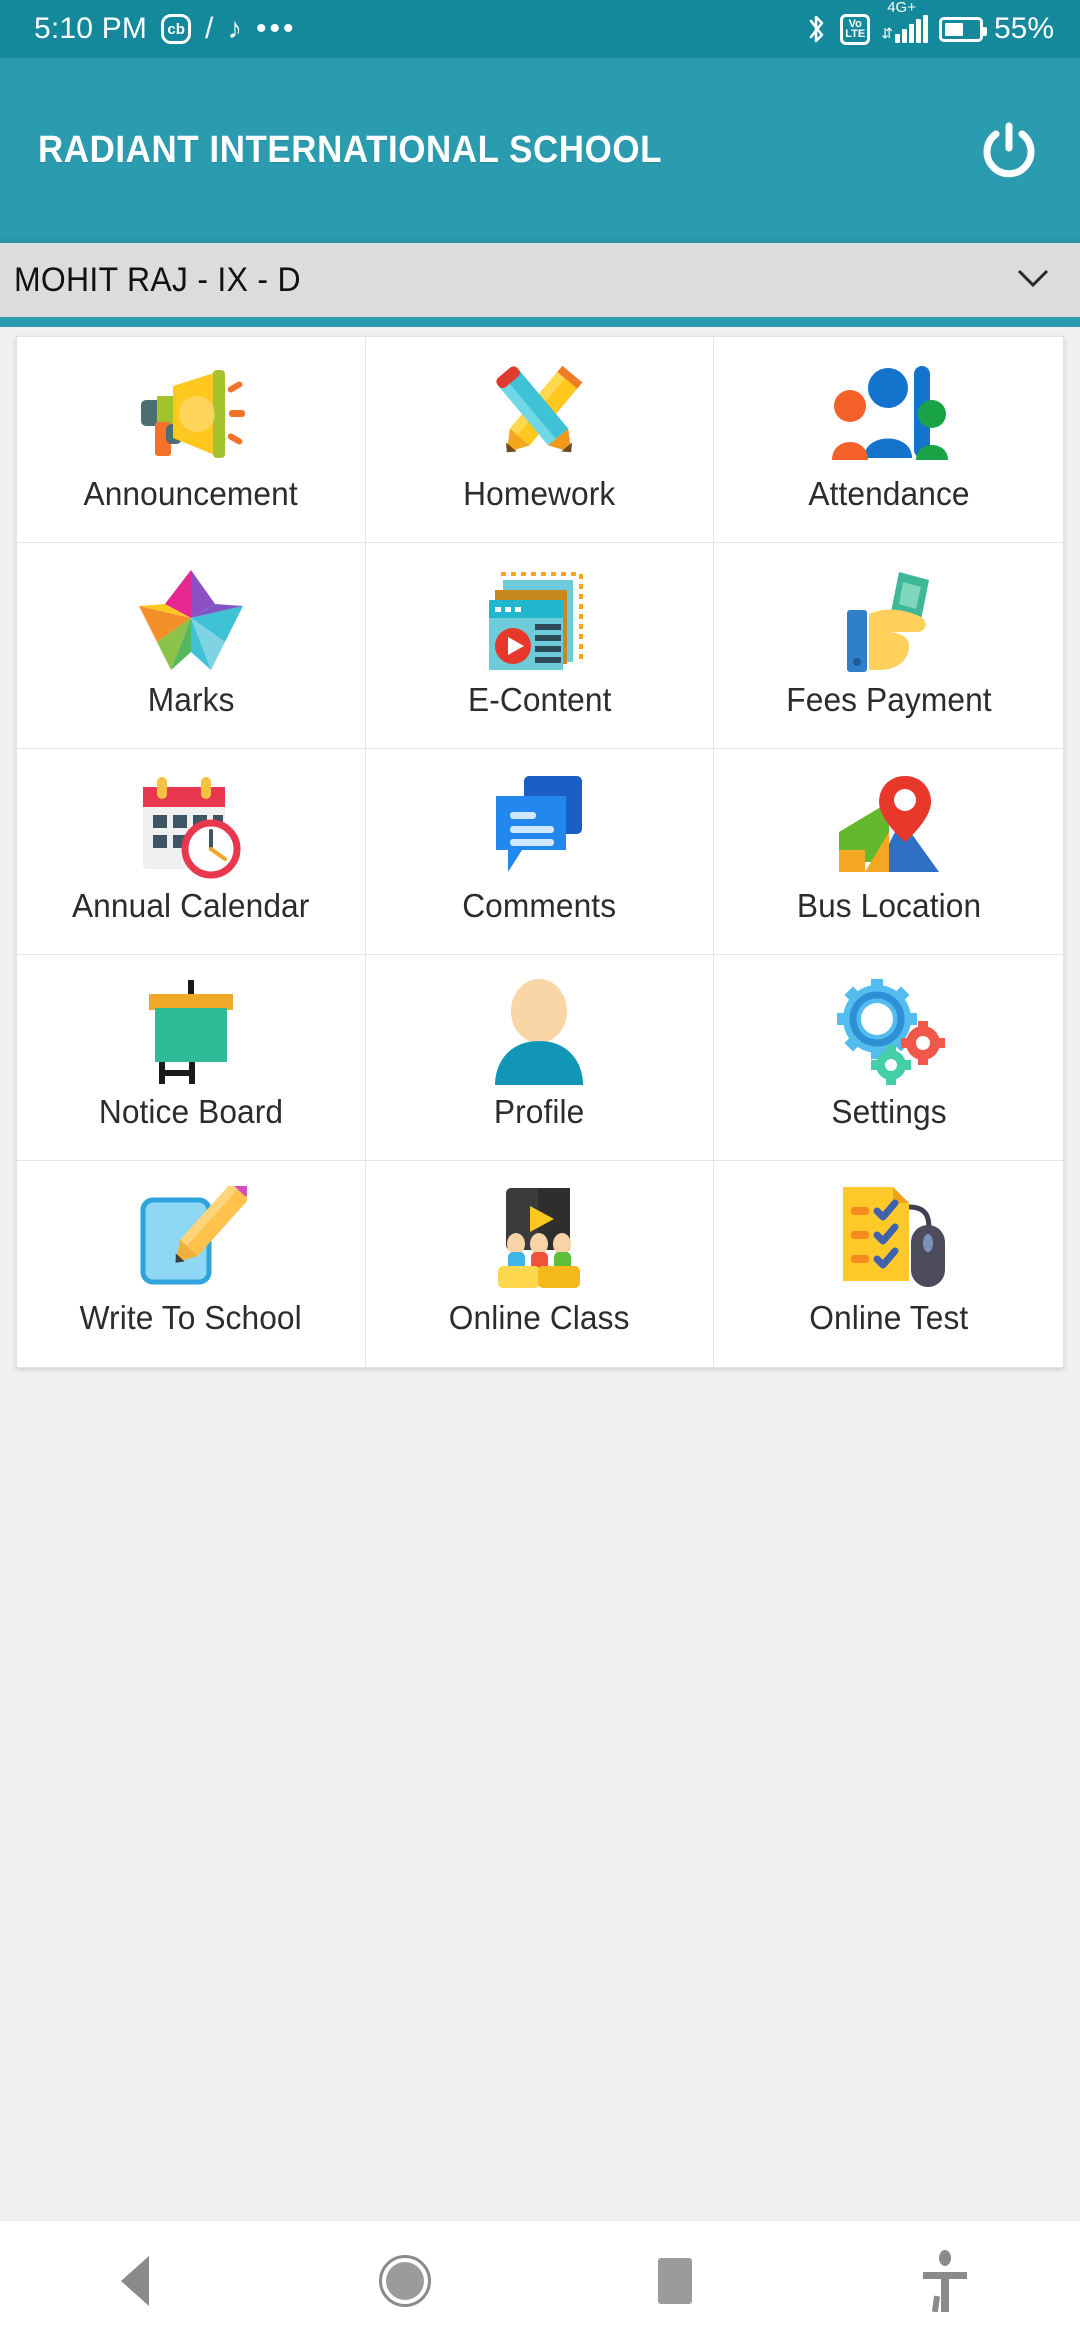 This screenshot has width=1080, height=2340. Describe the element at coordinates (91, 28) in the screenshot. I see `status-bar-clock: 5:10 PM` at that location.